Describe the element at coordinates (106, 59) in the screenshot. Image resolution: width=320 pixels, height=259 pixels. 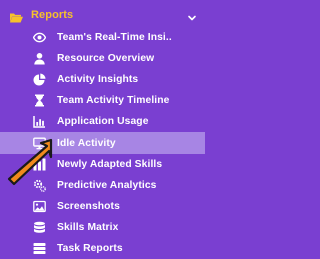
I see `menu-item-label: Resource Overview` at that location.